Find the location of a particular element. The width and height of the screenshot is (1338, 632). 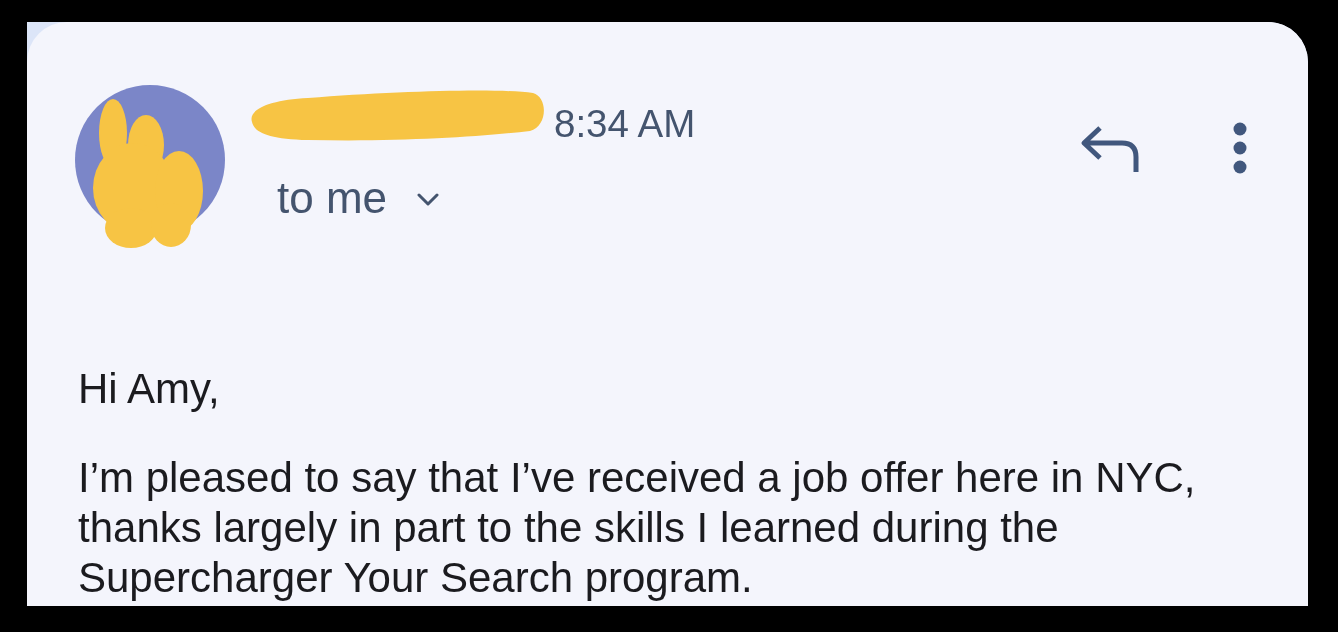

more-options-button is located at coordinates (1240, 148).